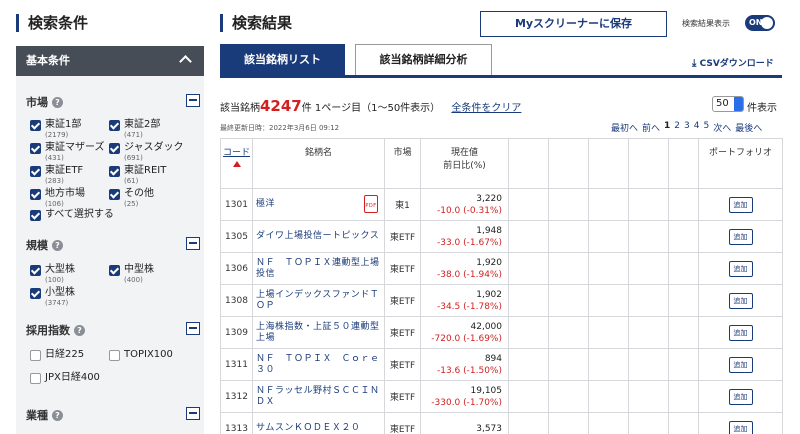  I want to click on row-name-link: 極洋, so click(265, 204).